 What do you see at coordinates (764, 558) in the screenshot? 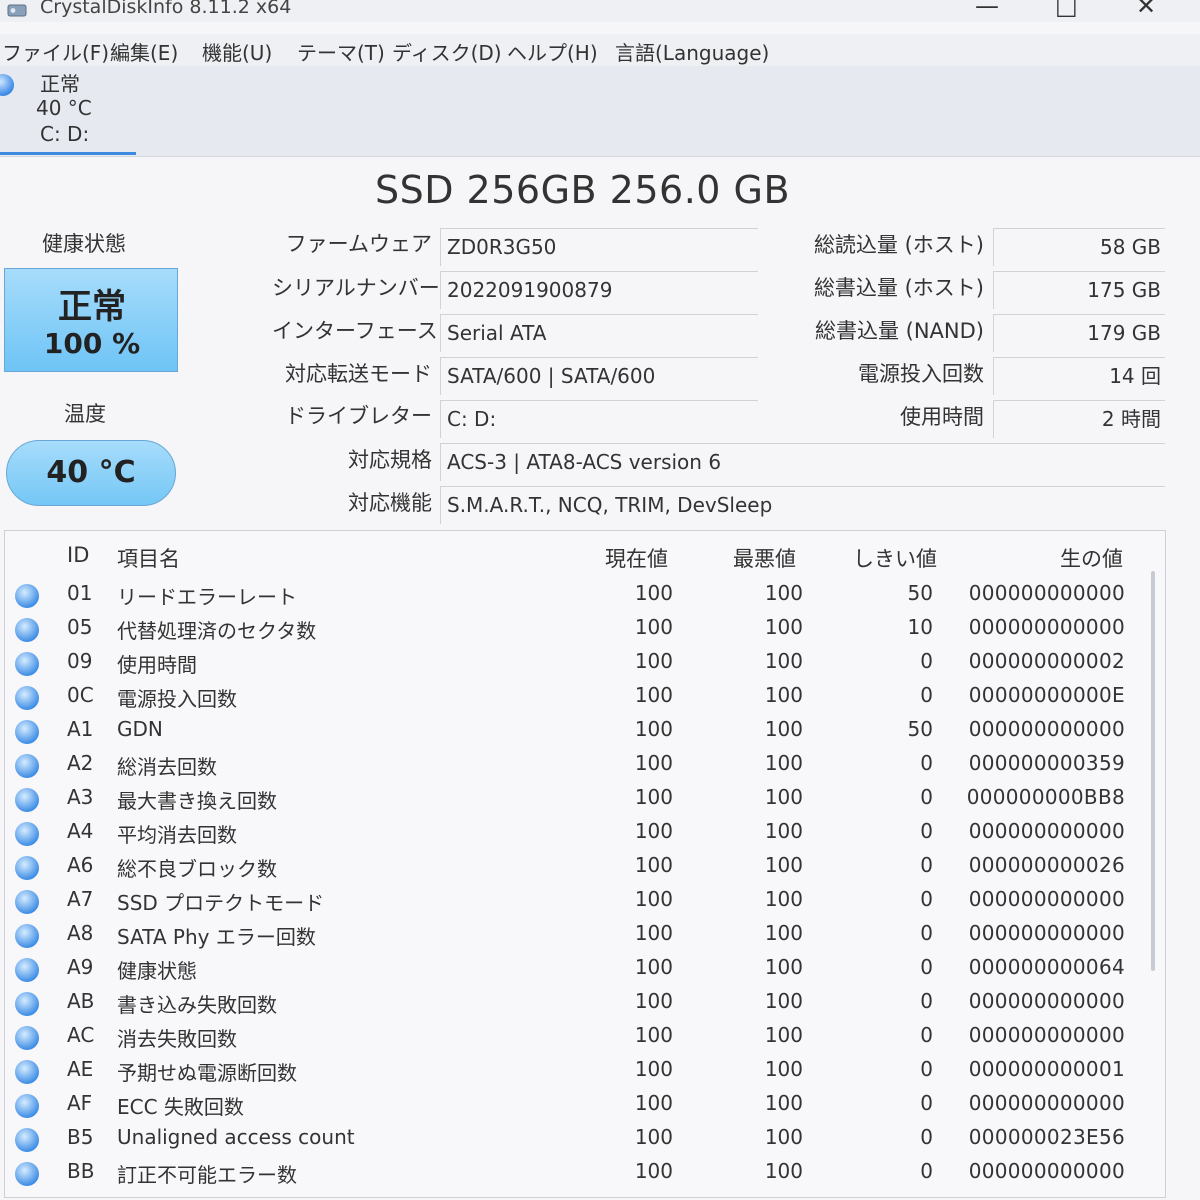
I see `header-worst: 最悪値` at bounding box center [764, 558].